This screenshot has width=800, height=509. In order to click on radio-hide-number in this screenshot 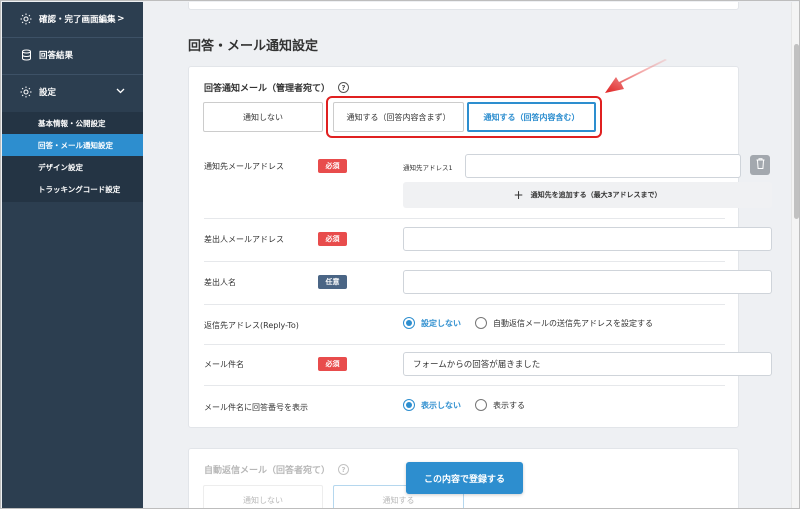, I will do `click(409, 405)`.